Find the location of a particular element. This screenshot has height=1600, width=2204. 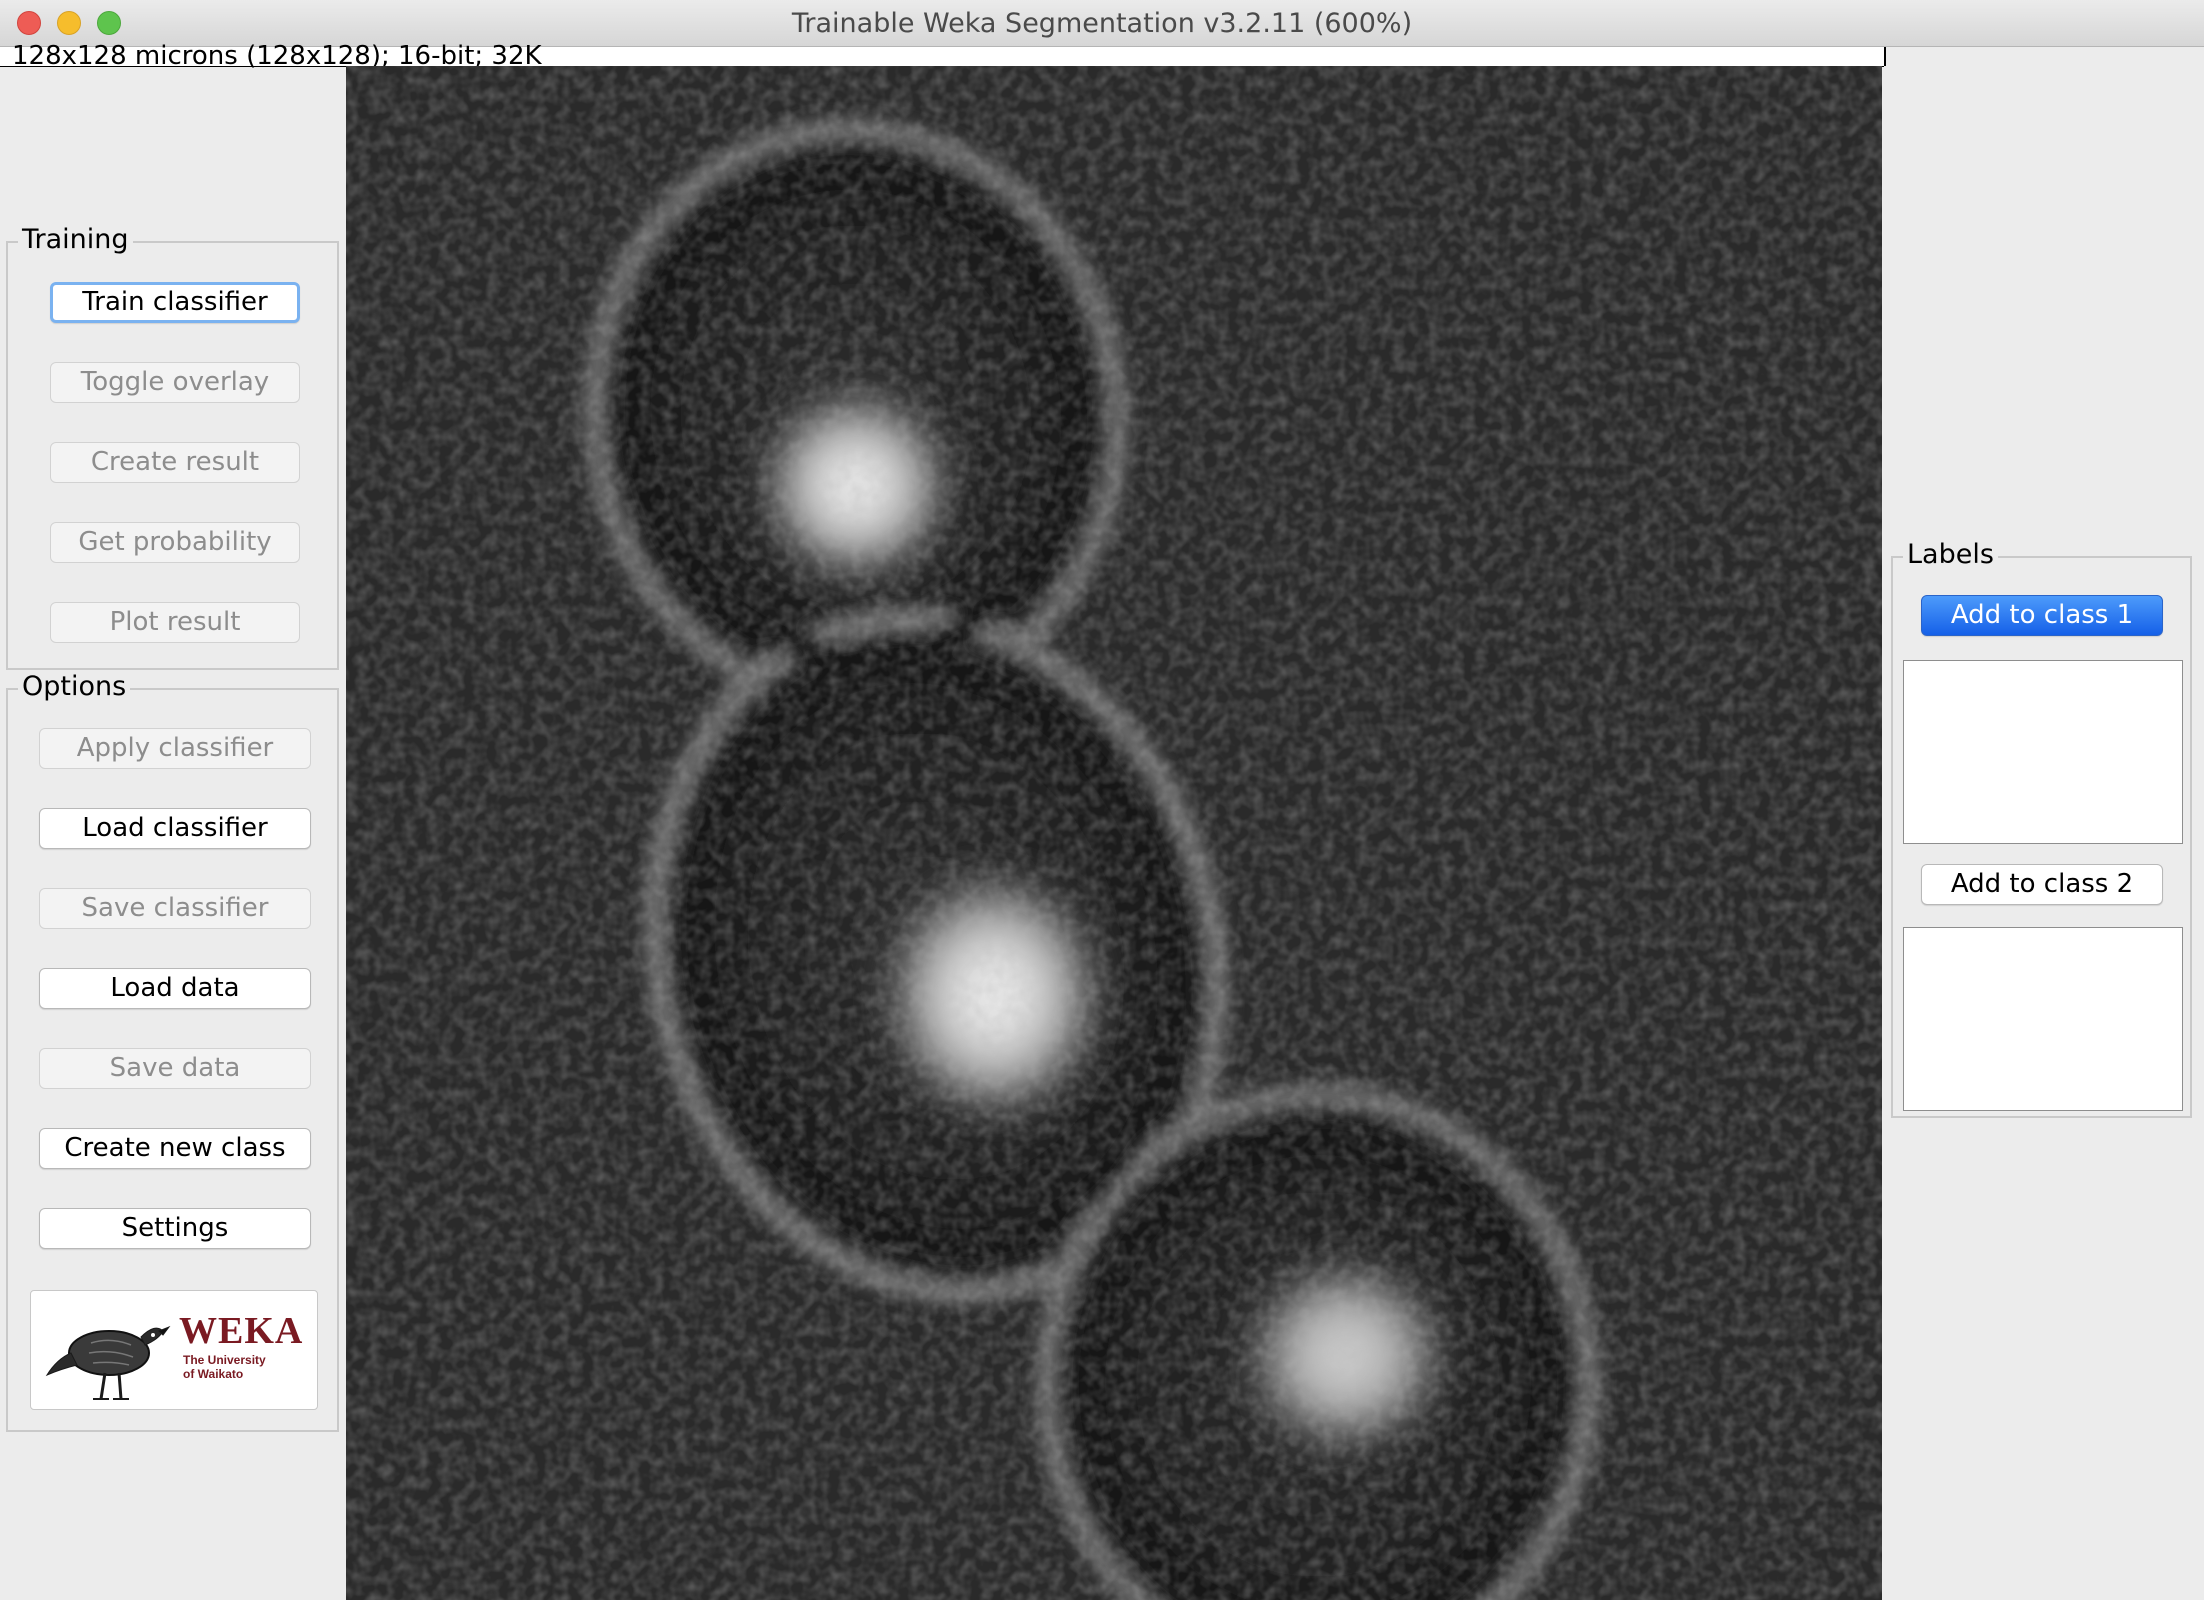

weka-logo: WEKA The University of Waikato is located at coordinates (174, 1350).